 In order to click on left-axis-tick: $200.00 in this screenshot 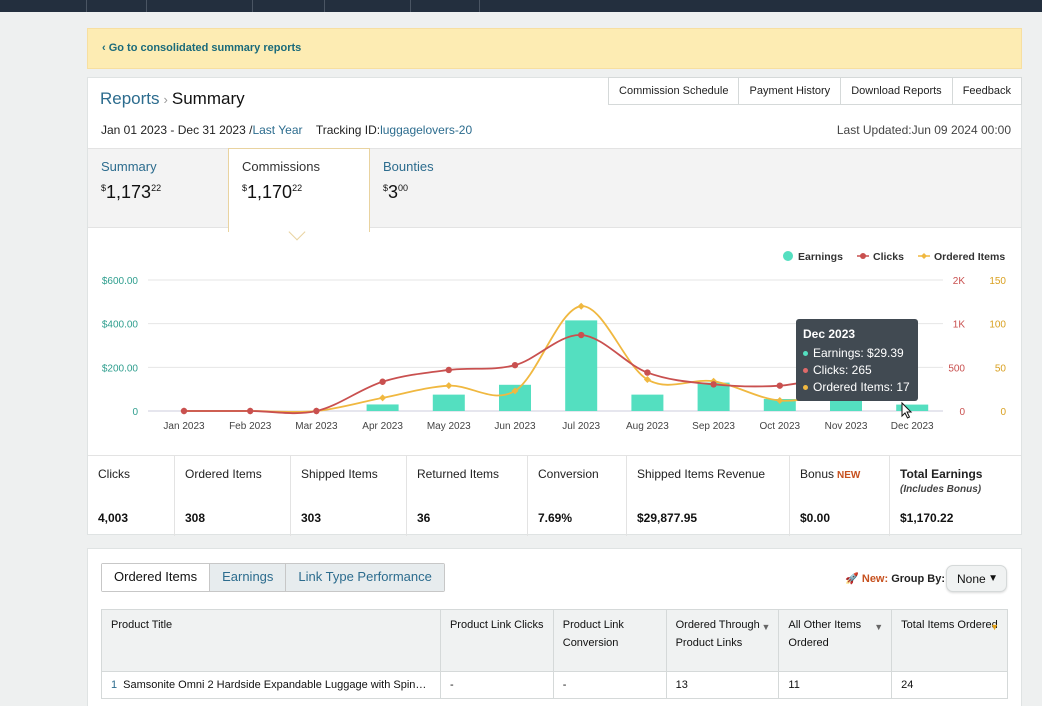, I will do `click(120, 368)`.